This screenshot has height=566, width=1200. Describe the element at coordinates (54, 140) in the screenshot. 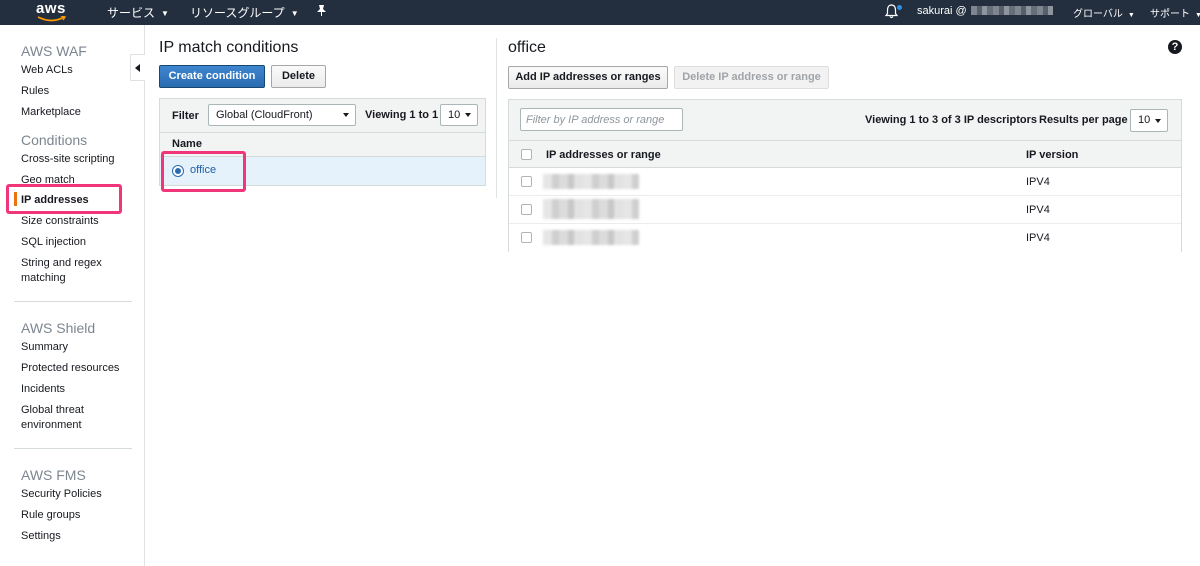

I see `sidebar-heading-conditions: Conditions` at that location.